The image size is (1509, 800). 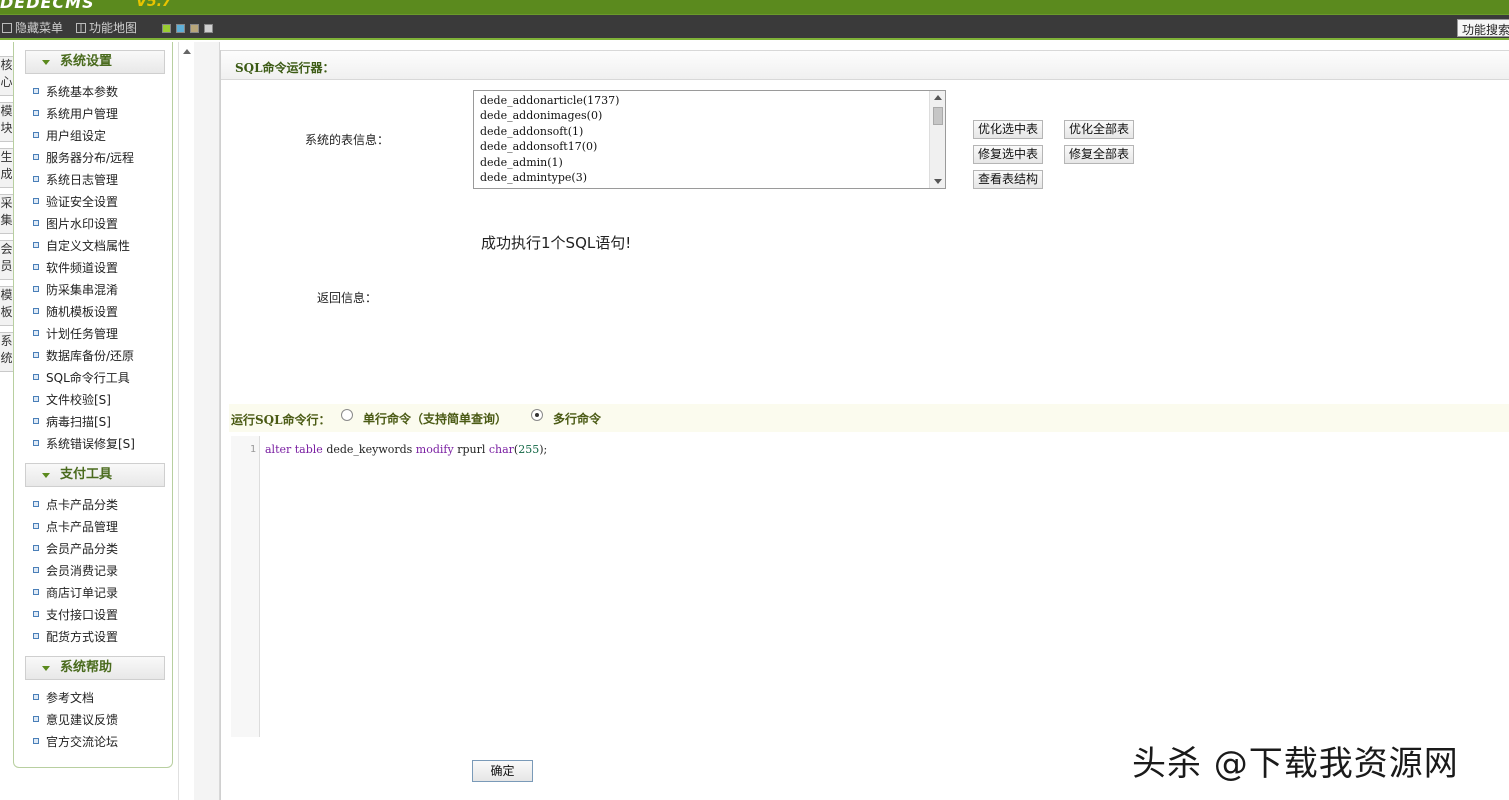 I want to click on sidebar-item-card-manage: 点卡产品管理, so click(x=75, y=526).